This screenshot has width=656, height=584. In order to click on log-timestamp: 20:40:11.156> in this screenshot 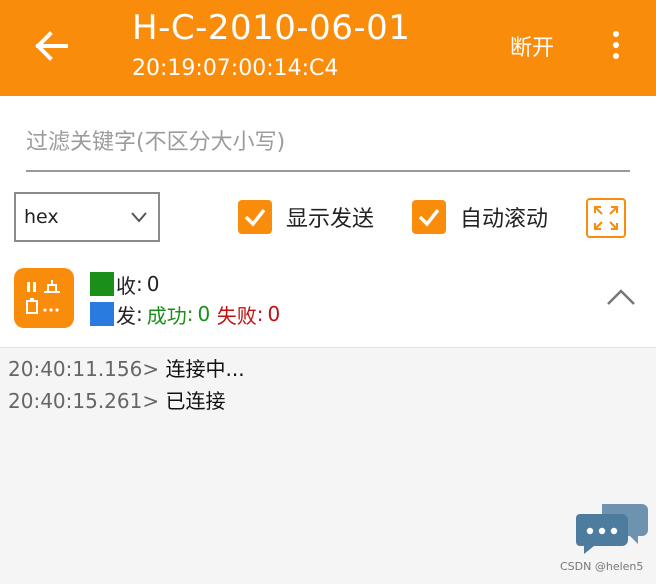, I will do `click(84, 369)`.